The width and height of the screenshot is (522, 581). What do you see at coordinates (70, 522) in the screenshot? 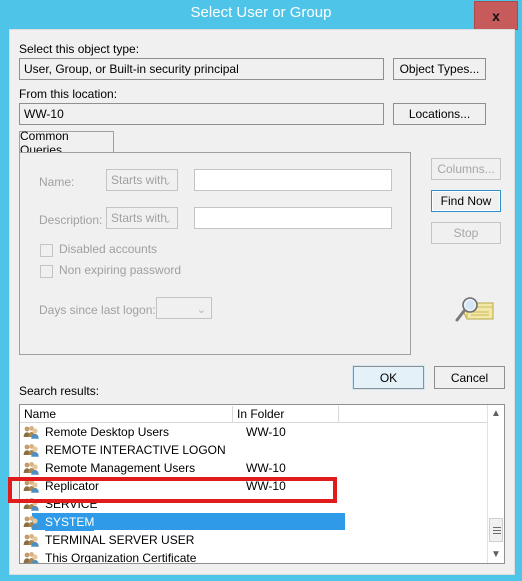
I see `row-name: SYSTEM` at bounding box center [70, 522].